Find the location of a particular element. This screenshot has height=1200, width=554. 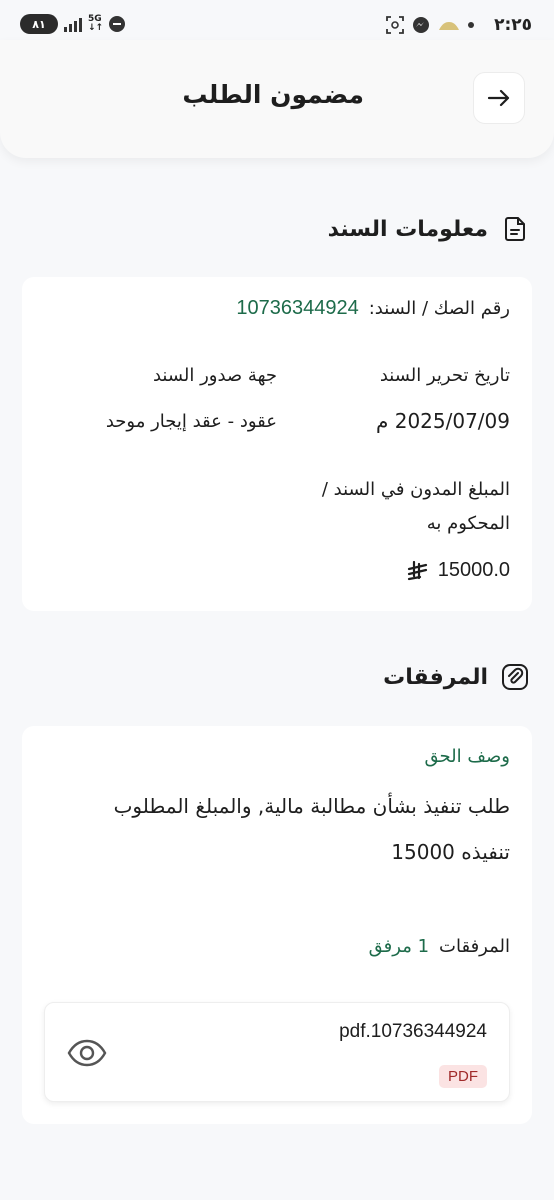

page-header: مضمون الطلب is located at coordinates (277, 99).